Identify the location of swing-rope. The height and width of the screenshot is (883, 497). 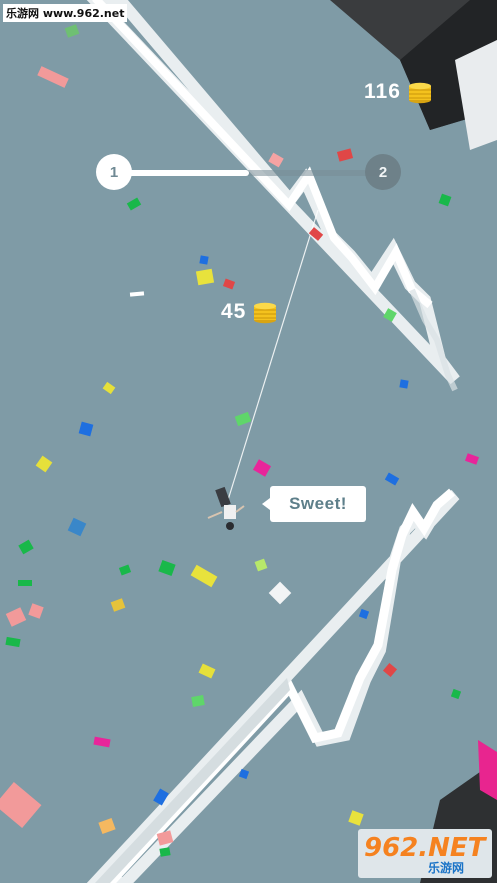
(273, 355).